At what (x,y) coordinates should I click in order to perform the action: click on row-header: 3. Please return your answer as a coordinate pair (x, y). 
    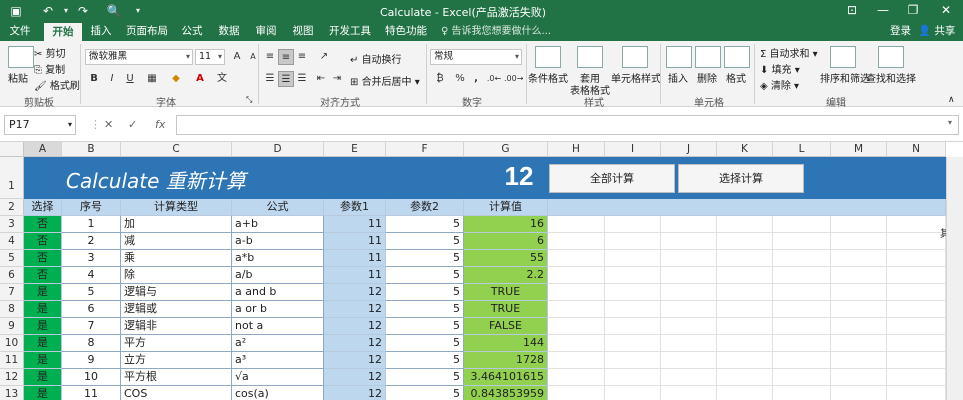
    Looking at the image, I should click on (12, 224).